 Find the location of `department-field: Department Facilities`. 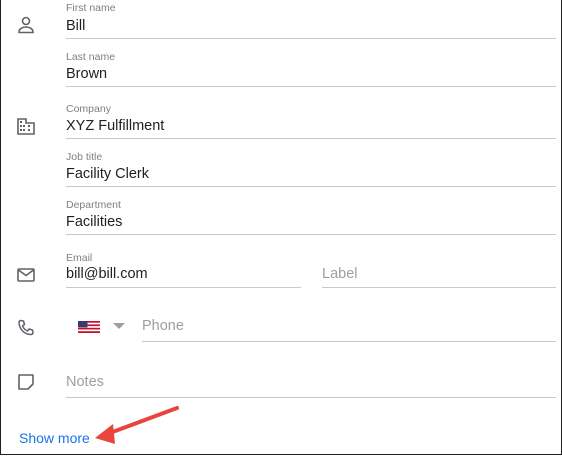

department-field: Department Facilities is located at coordinates (311, 216).